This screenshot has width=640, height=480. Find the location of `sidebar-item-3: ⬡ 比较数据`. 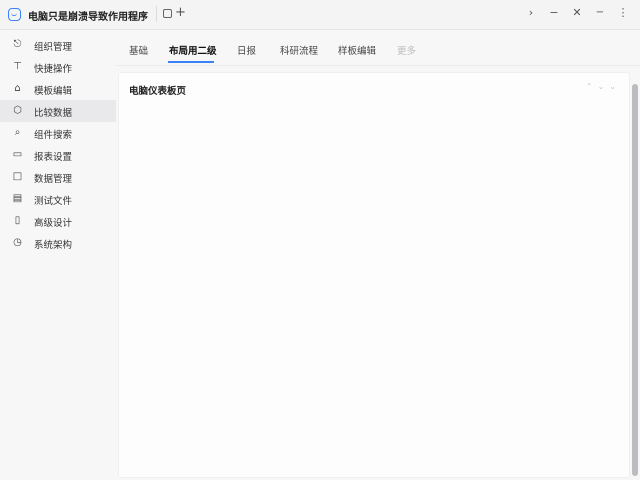

sidebar-item-3: ⬡ 比较数据 is located at coordinates (58, 111).